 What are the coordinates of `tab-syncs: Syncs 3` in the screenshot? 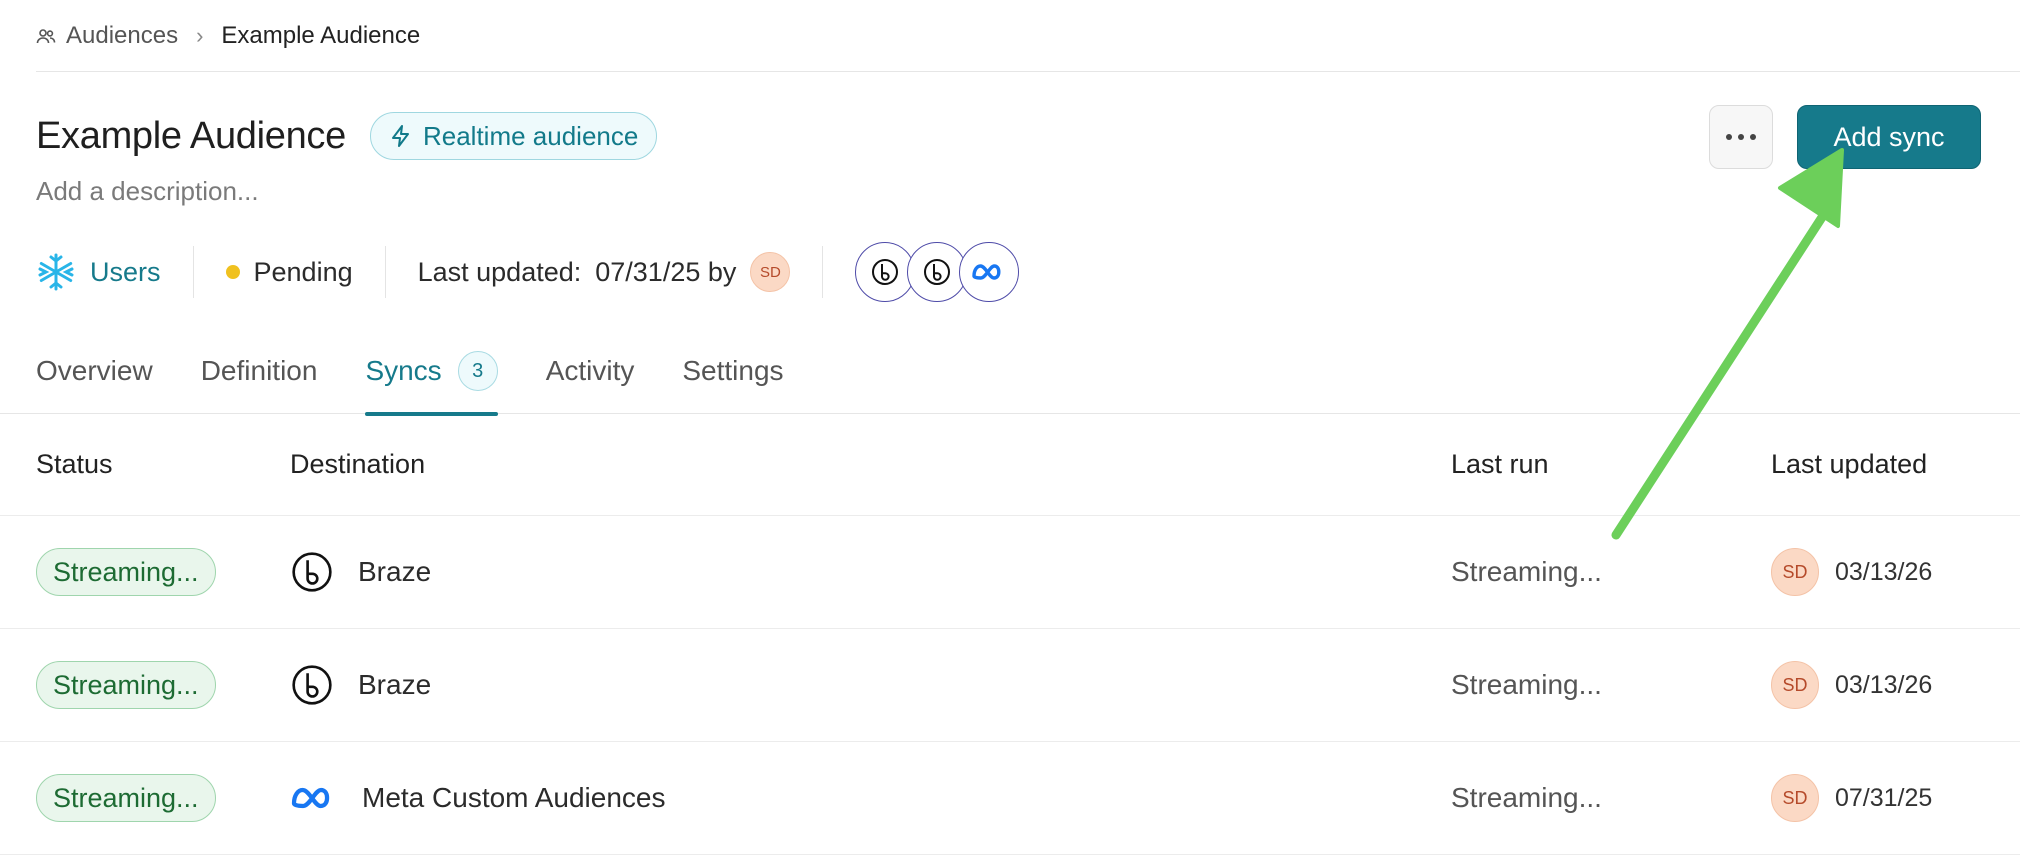 It's located at (431, 379).